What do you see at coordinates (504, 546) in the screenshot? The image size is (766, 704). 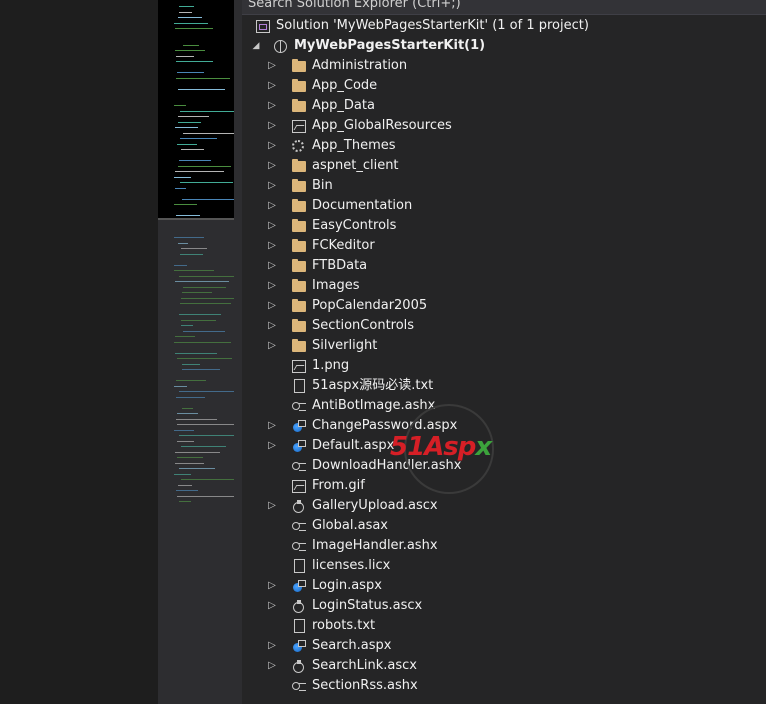 I see `tree-item: ImageHandler.ashx` at bounding box center [504, 546].